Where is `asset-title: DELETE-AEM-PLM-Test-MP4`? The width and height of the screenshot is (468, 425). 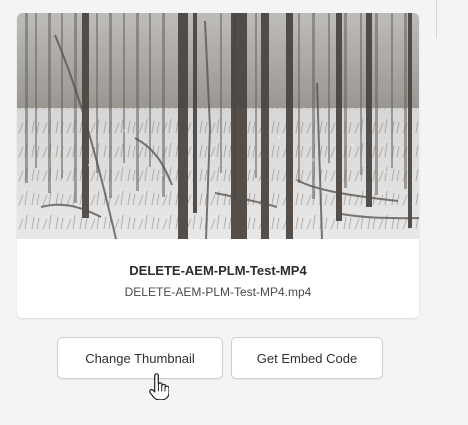
asset-title: DELETE-AEM-PLM-Test-MP4 is located at coordinates (218, 270).